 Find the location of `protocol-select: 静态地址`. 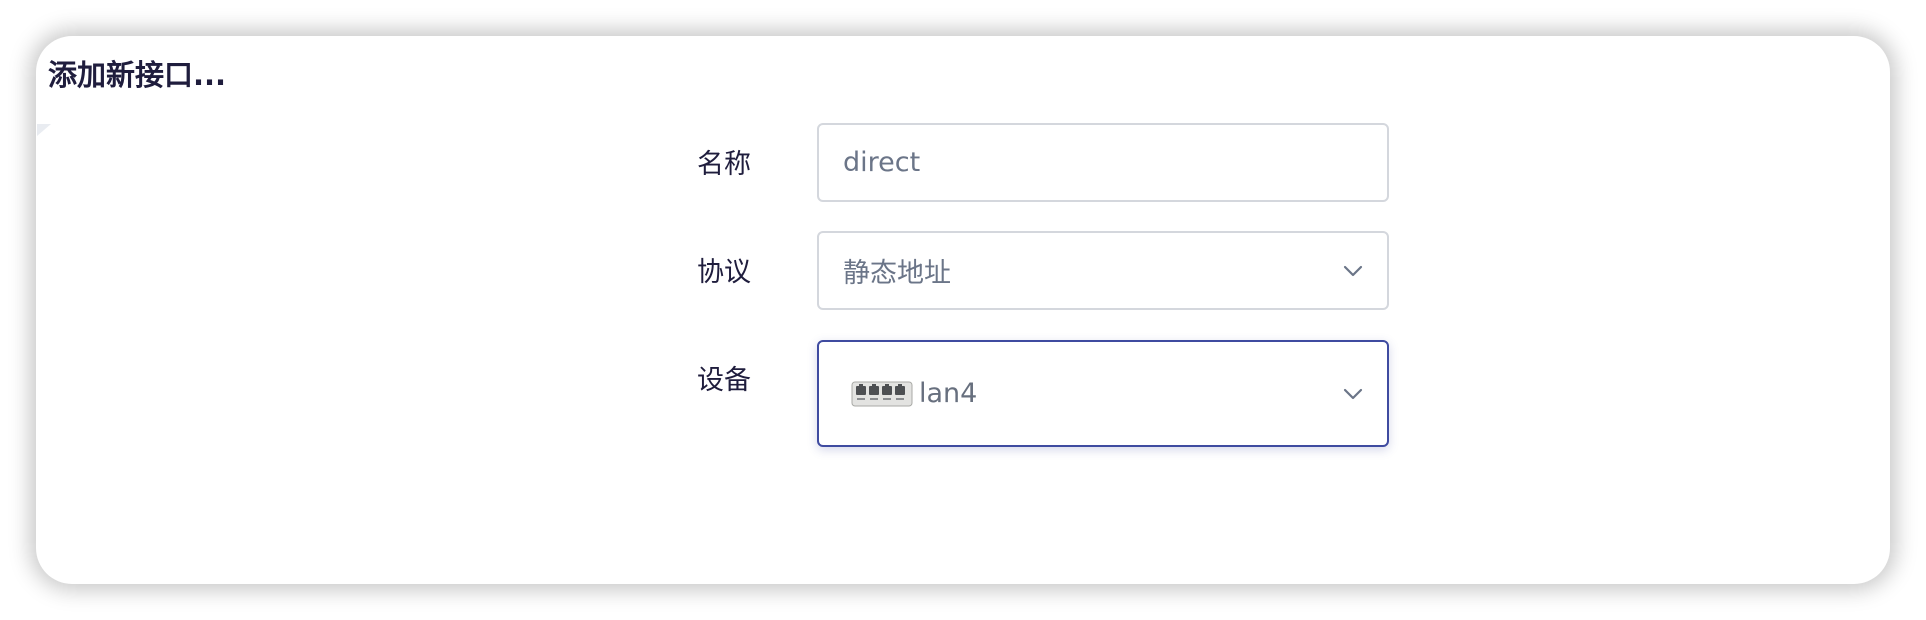

protocol-select: 静态地址 is located at coordinates (1103, 270).